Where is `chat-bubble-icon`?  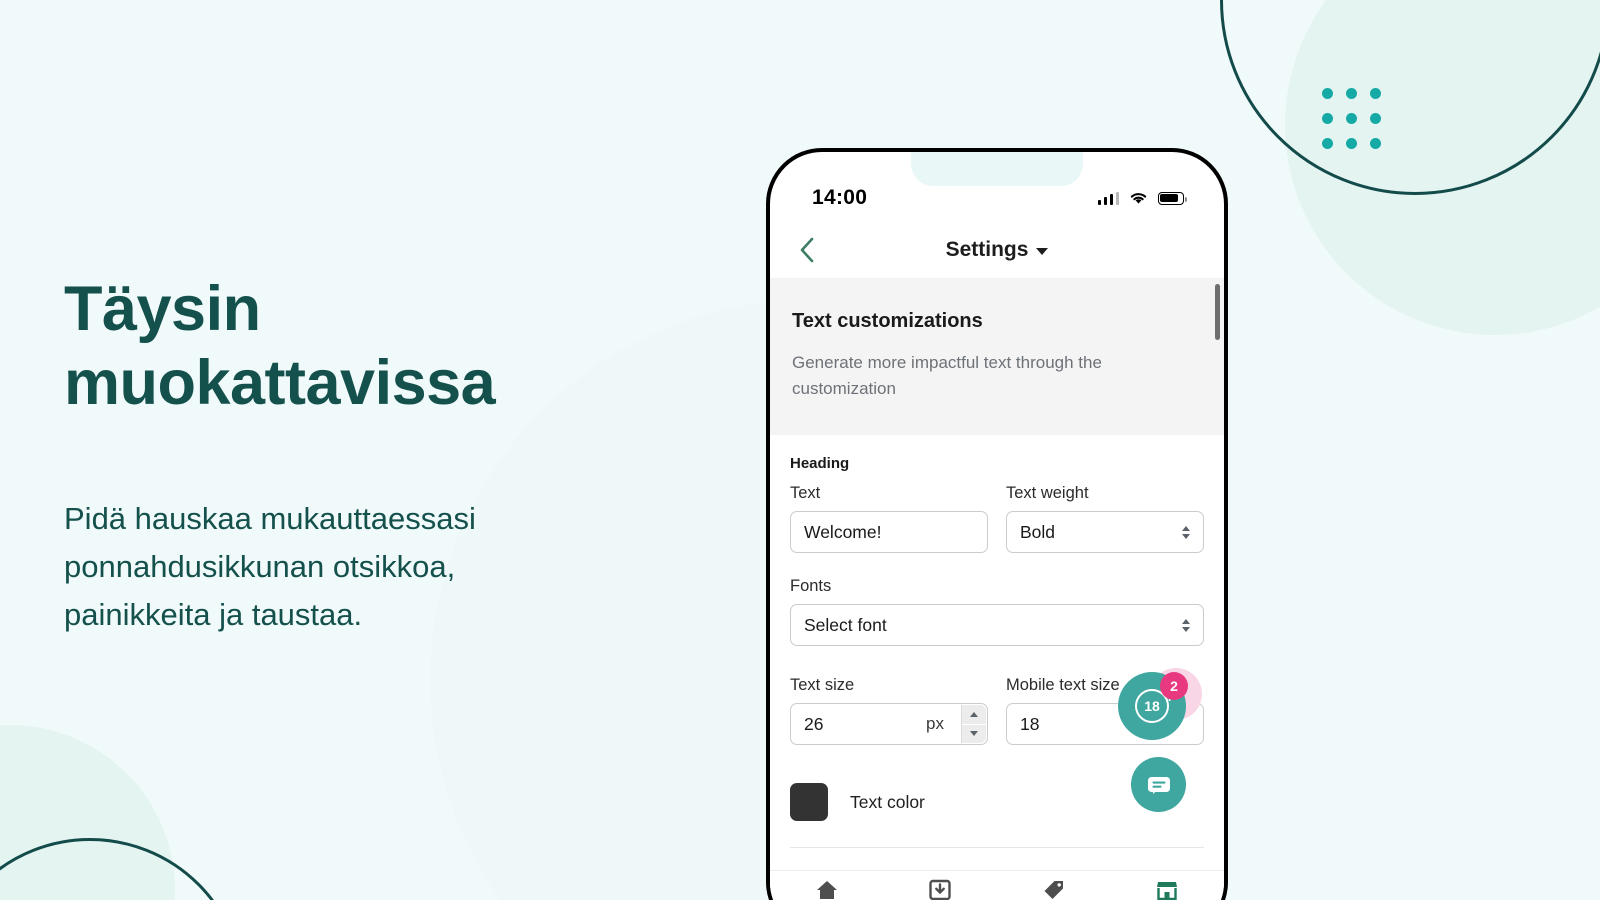
chat-bubble-icon is located at coordinates (1158, 785).